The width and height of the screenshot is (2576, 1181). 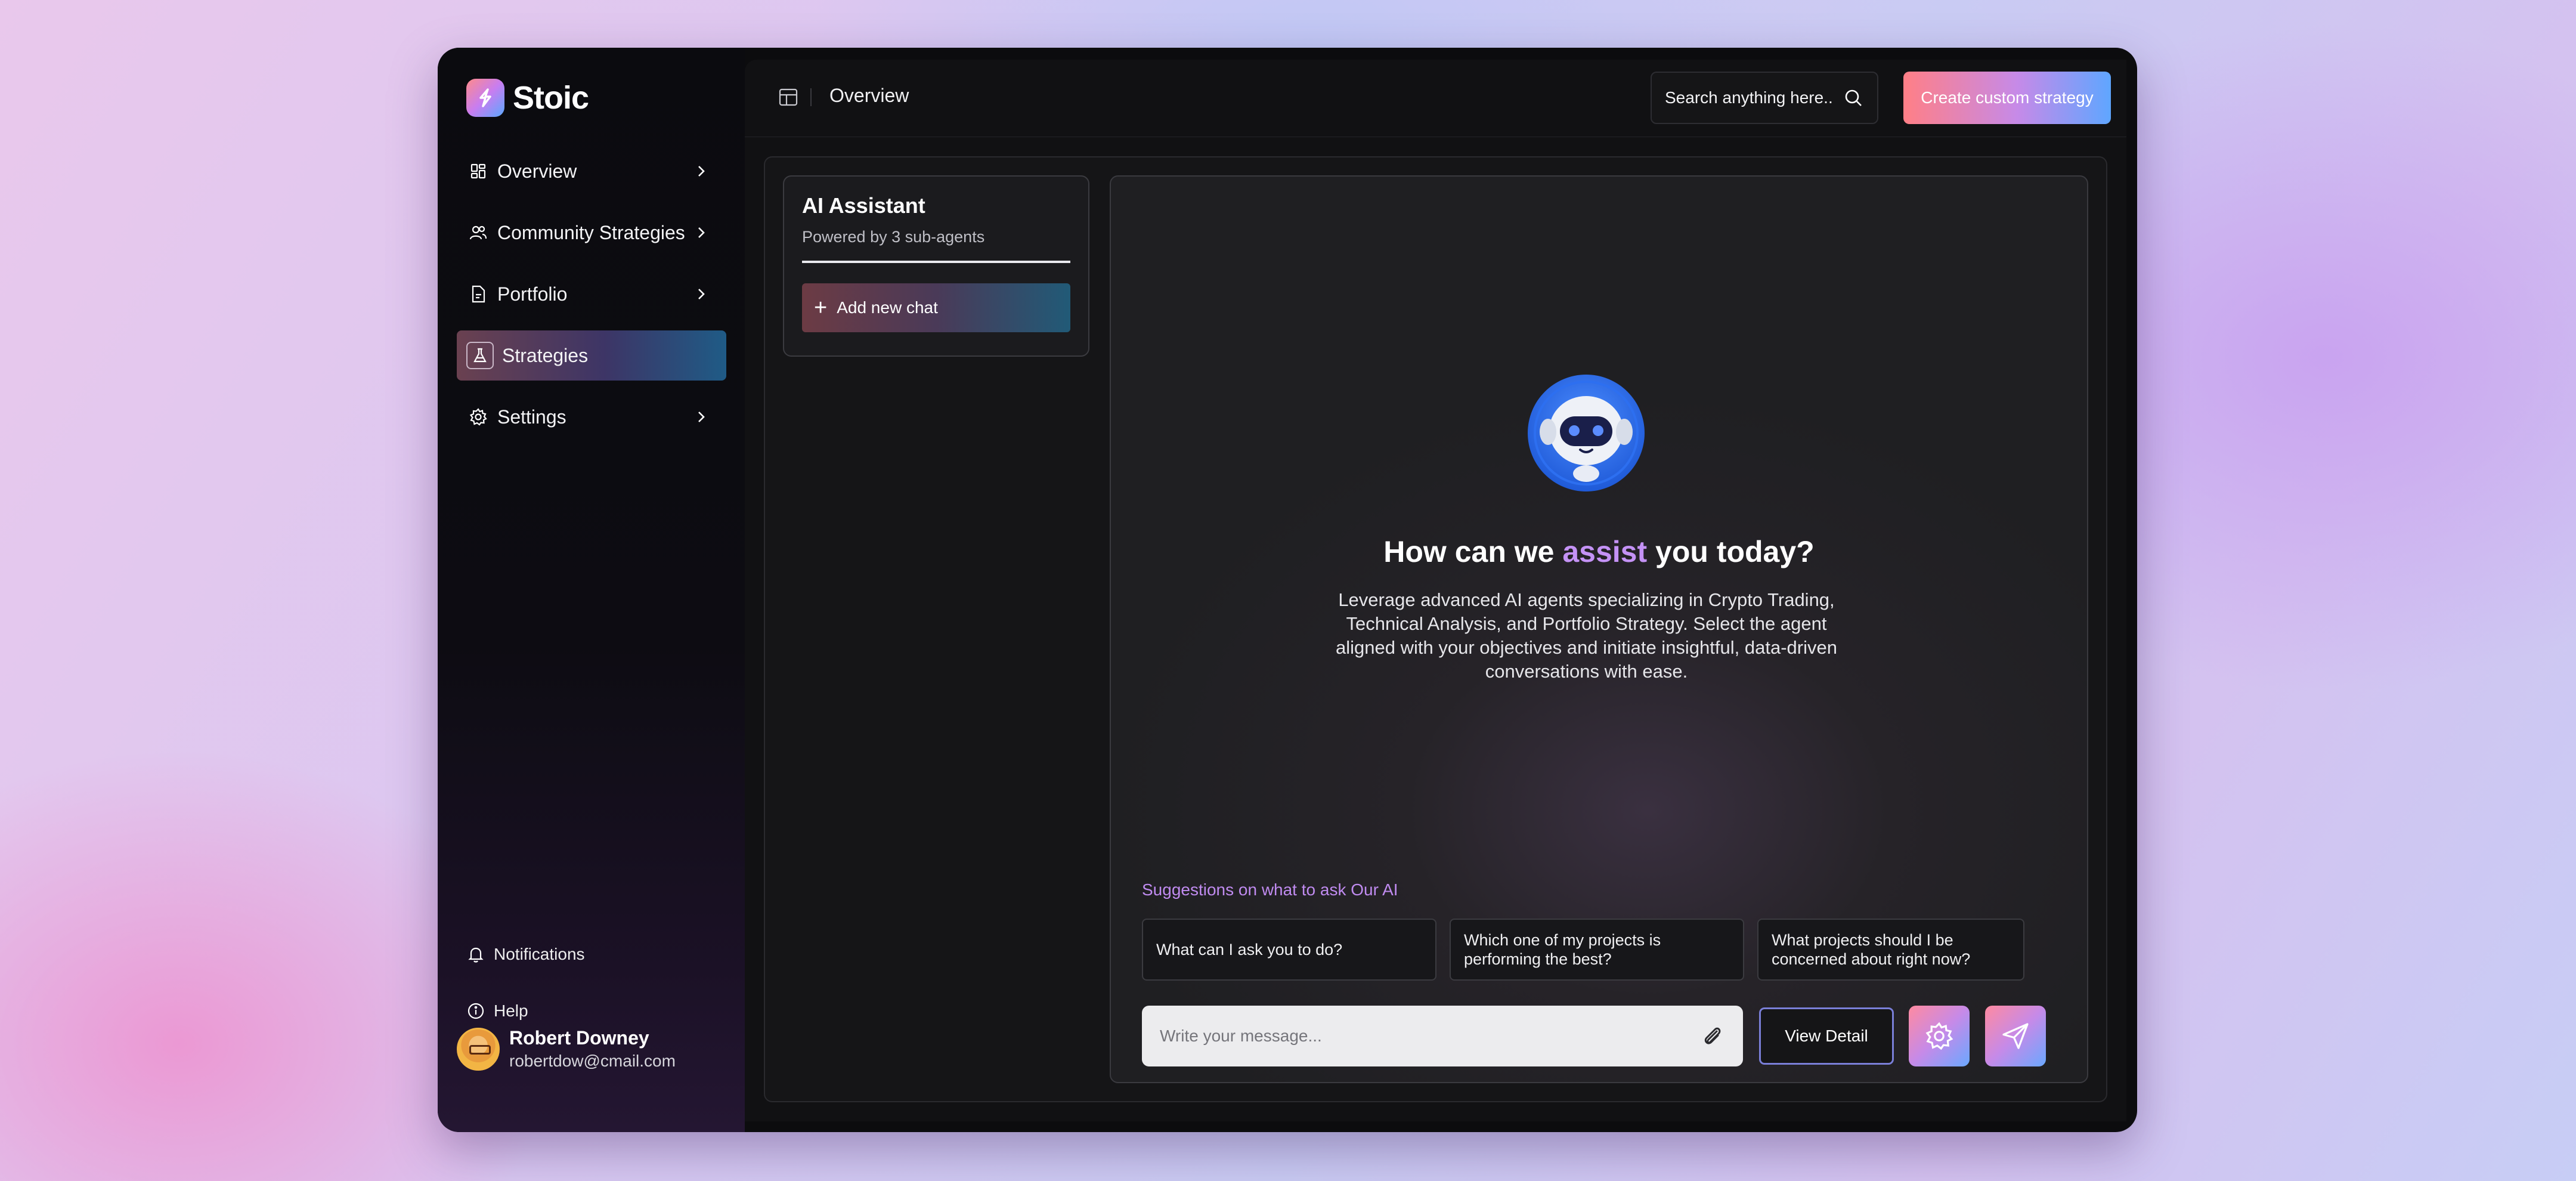 What do you see at coordinates (592, 355) in the screenshot?
I see `sidebar-item-strategies: Strategies` at bounding box center [592, 355].